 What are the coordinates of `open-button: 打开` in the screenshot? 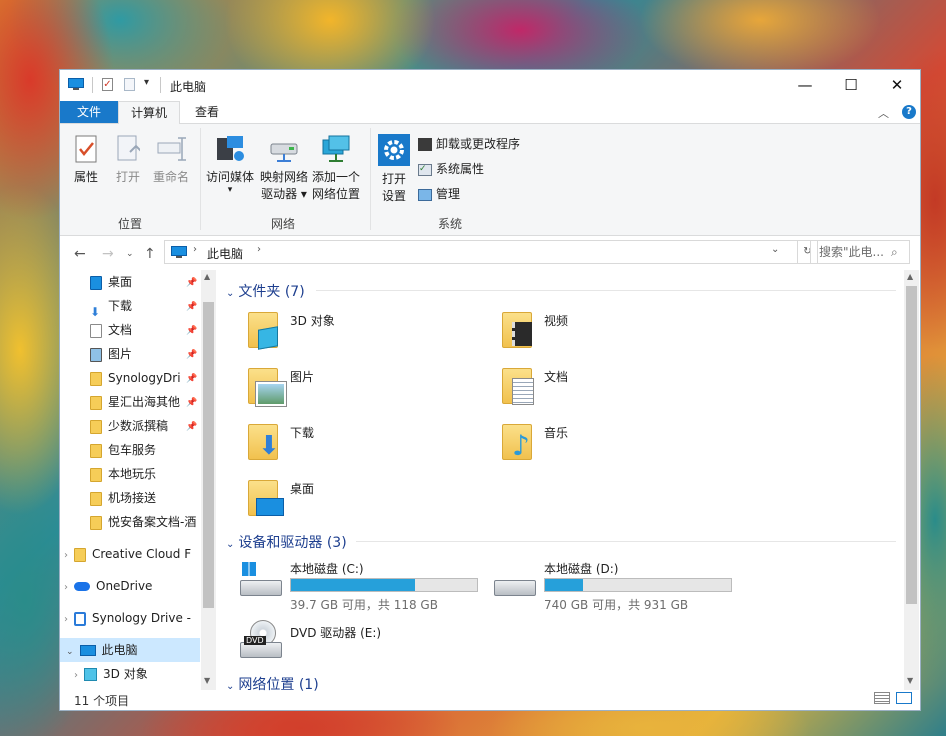 It's located at (128, 160).